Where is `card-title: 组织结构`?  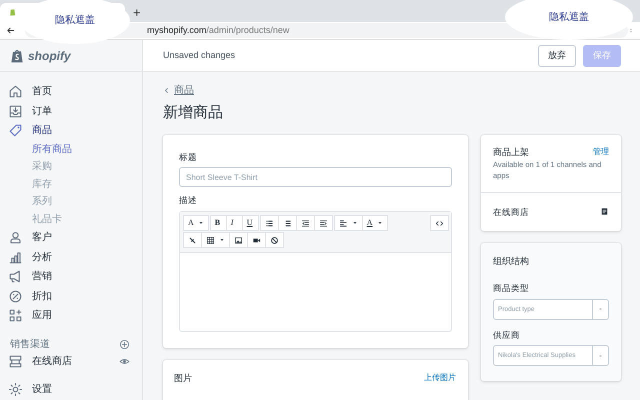
card-title: 组织结构 is located at coordinates (511, 261).